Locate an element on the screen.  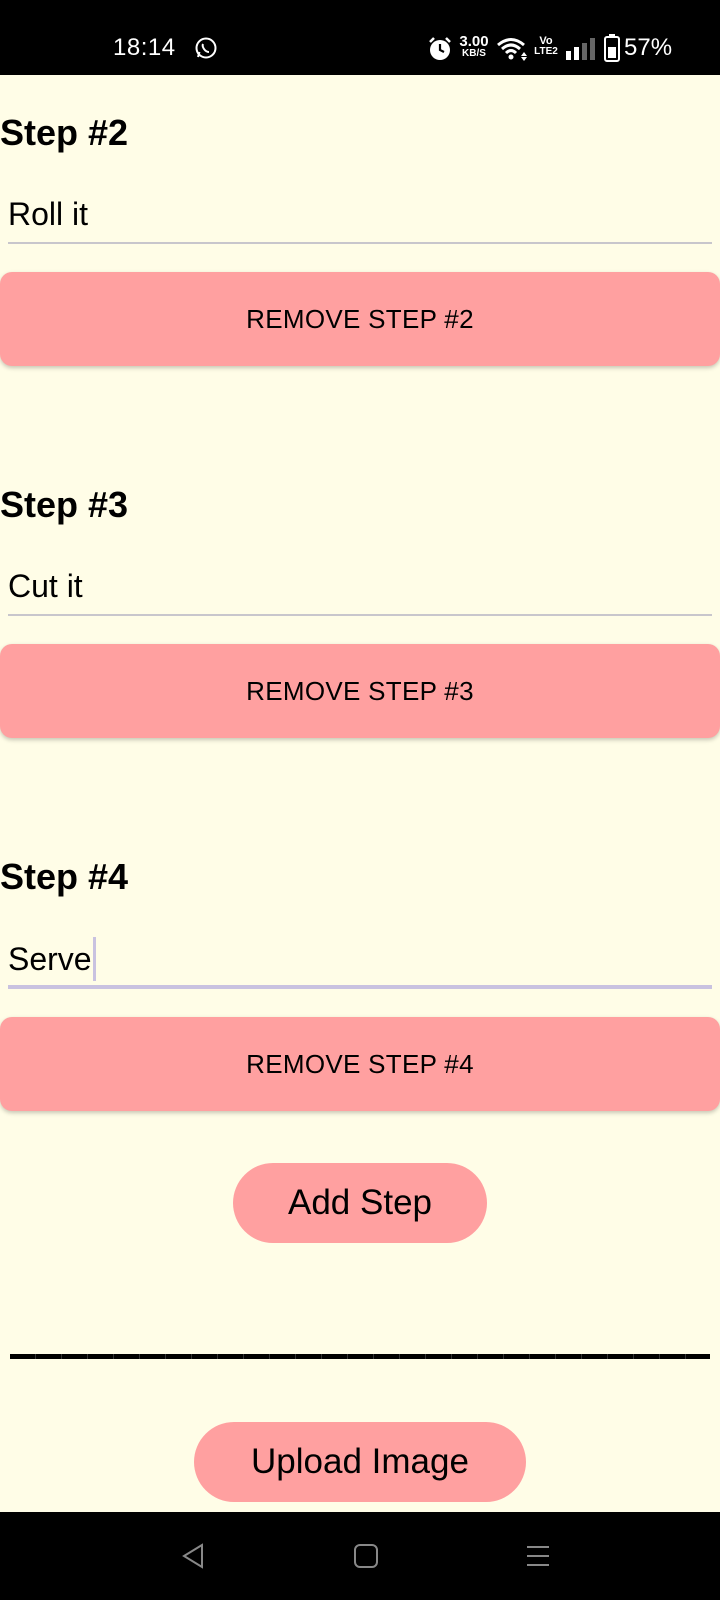
battery-icon is located at coordinates (612, 48).